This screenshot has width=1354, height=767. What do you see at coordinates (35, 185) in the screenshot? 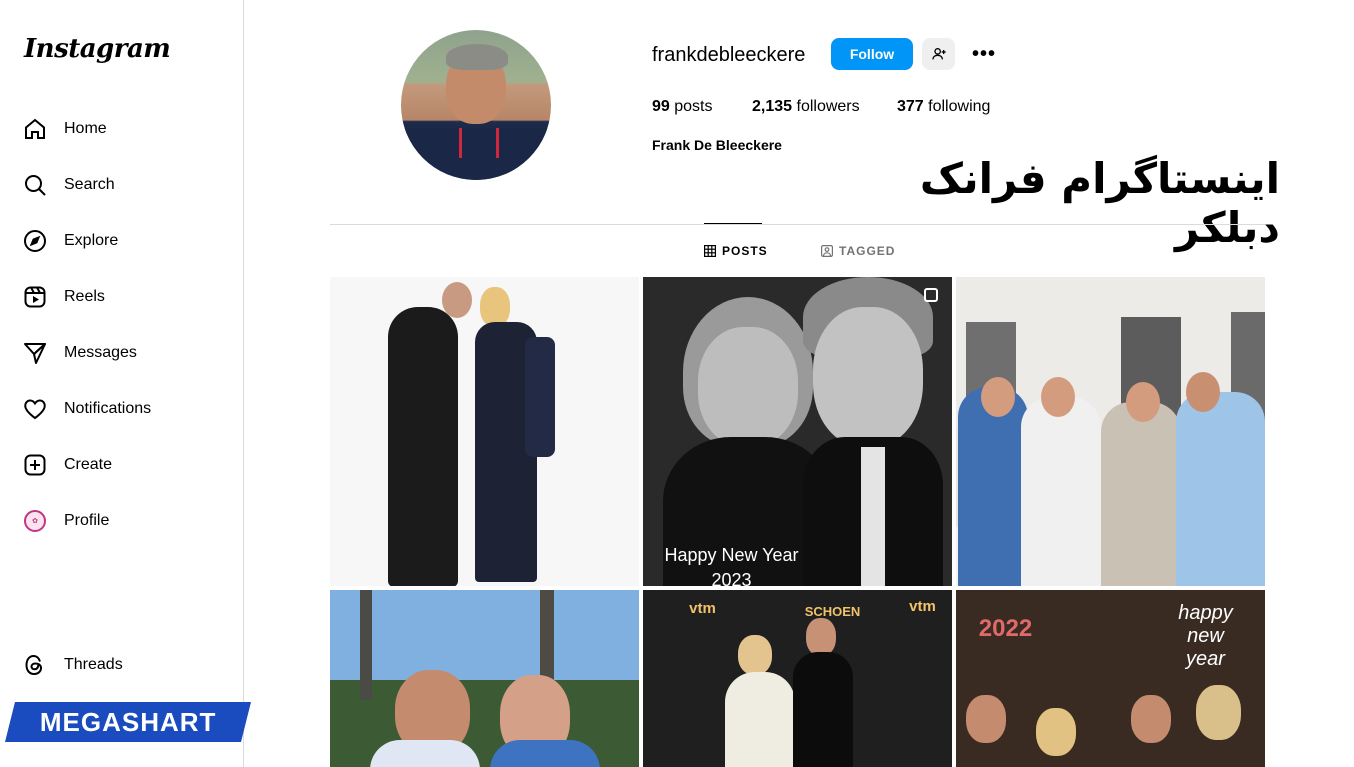
I see `search-icon` at bounding box center [35, 185].